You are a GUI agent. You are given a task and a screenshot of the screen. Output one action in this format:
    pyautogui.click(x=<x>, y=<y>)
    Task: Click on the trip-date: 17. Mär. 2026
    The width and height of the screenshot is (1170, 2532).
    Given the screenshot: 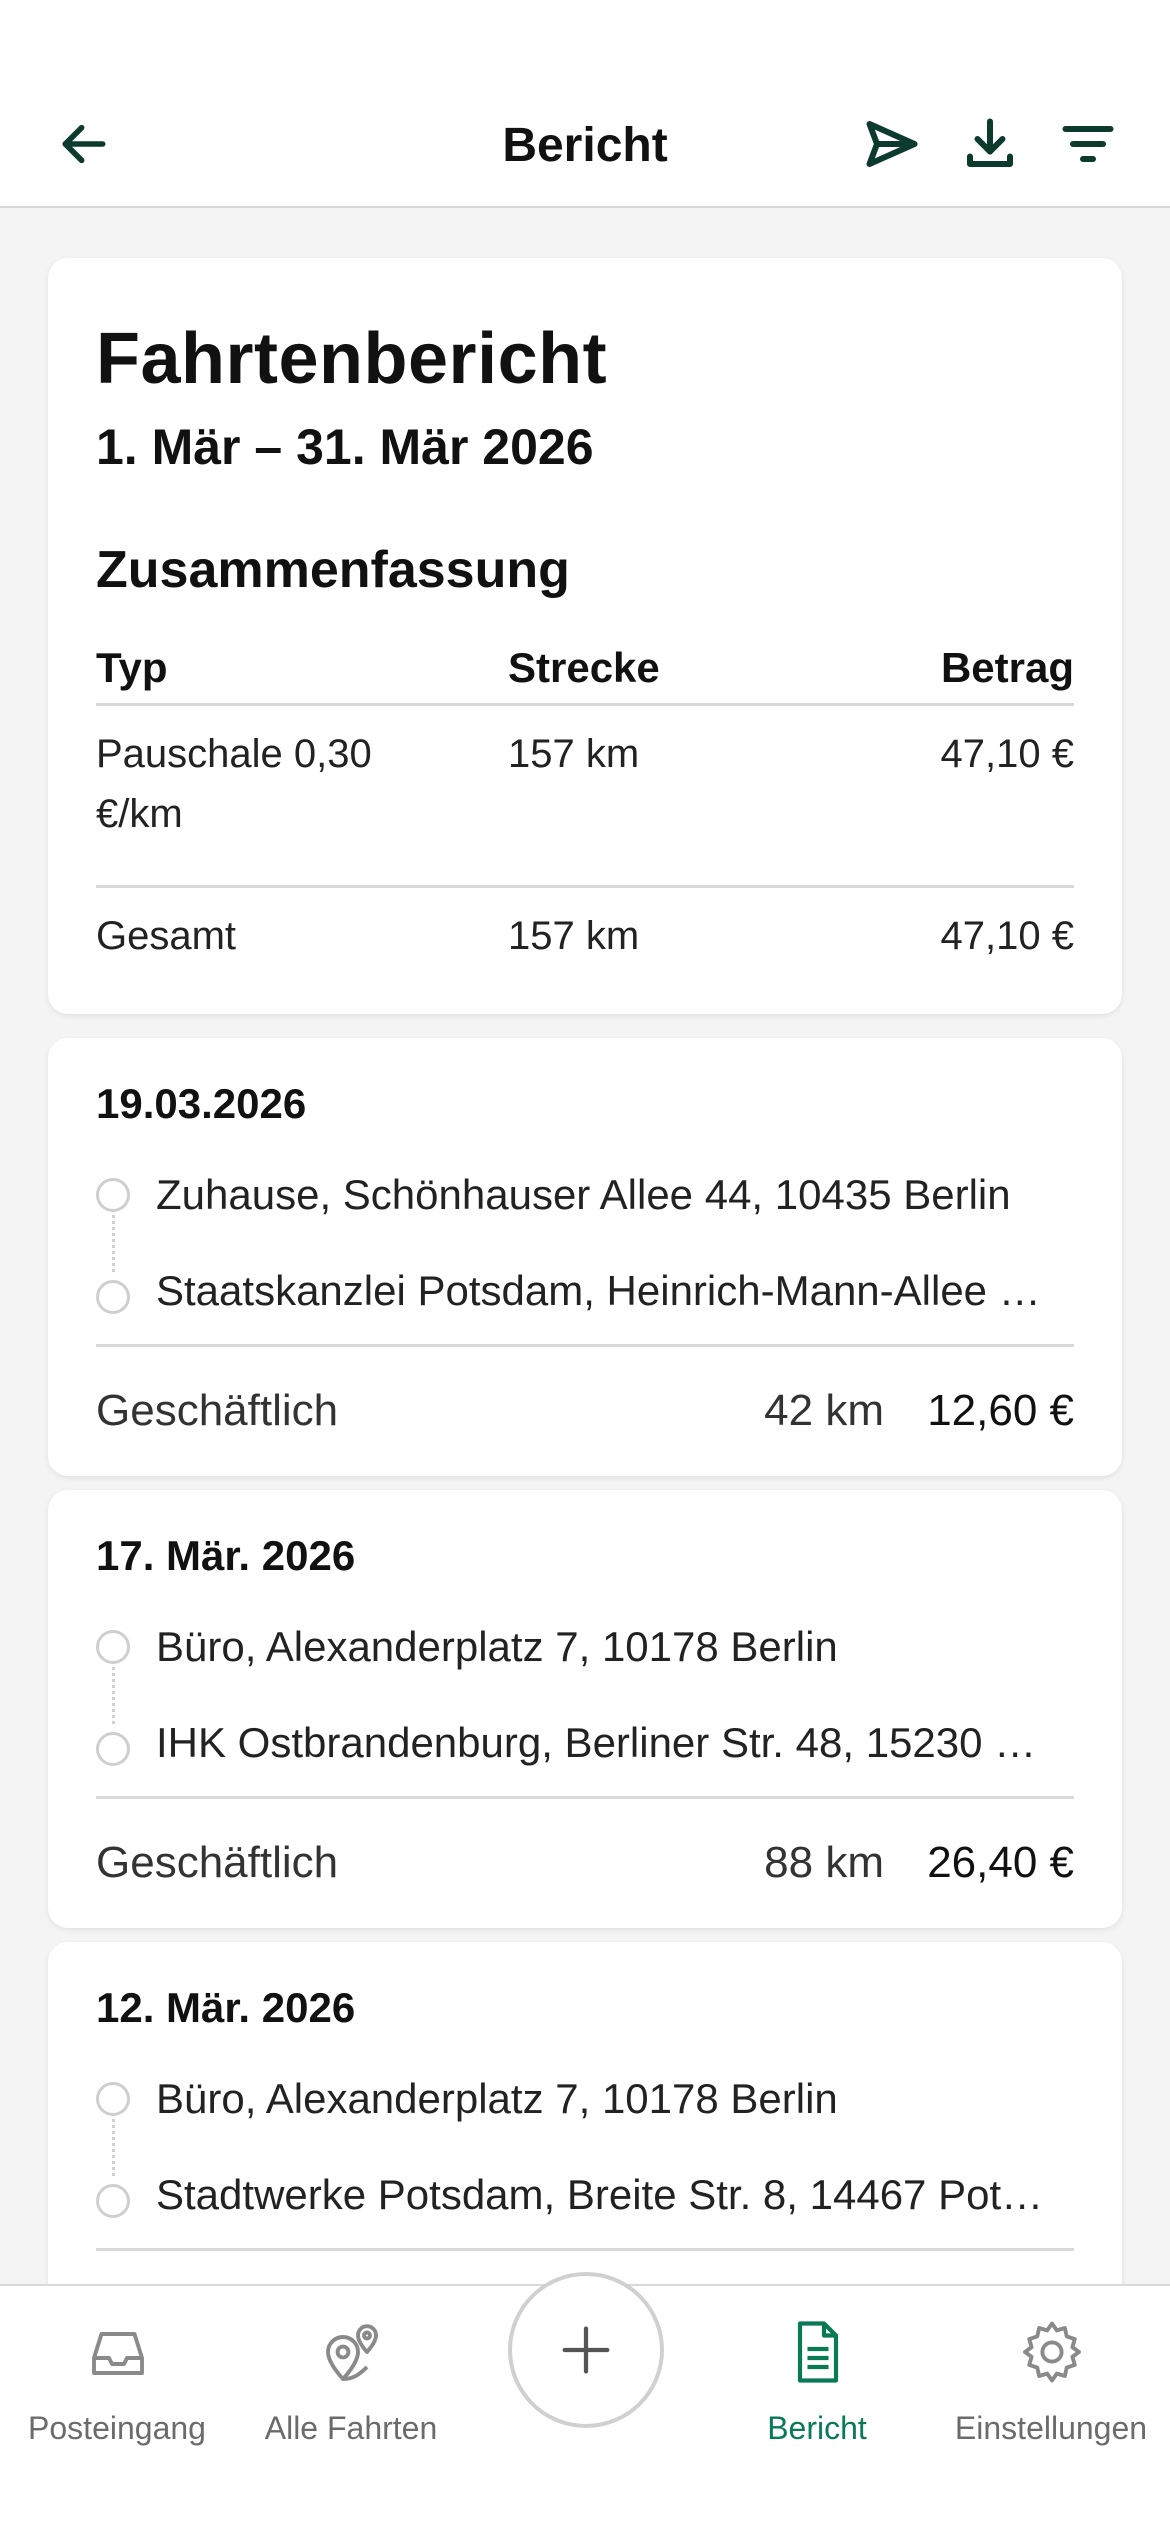 What is the action you would take?
    pyautogui.click(x=226, y=1555)
    